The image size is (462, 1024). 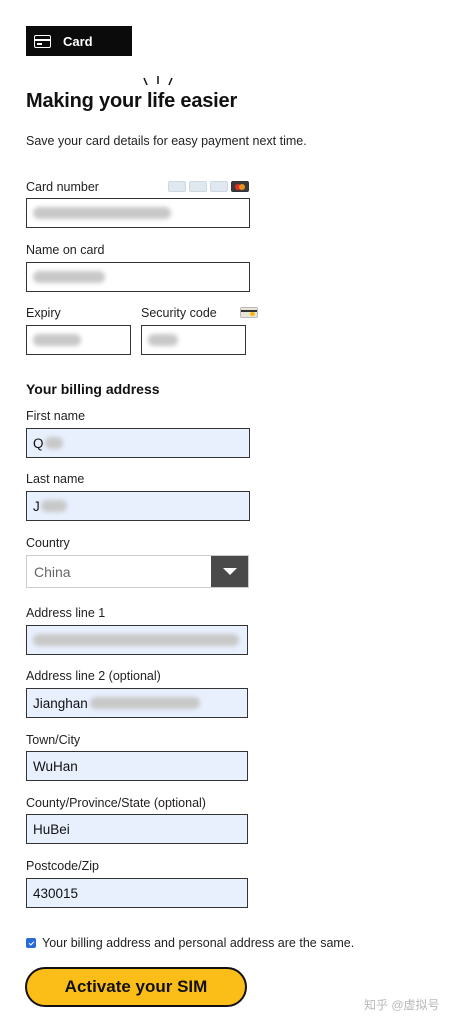 What do you see at coordinates (66, 613) in the screenshot?
I see `address-line-1-label: Address line 1` at bounding box center [66, 613].